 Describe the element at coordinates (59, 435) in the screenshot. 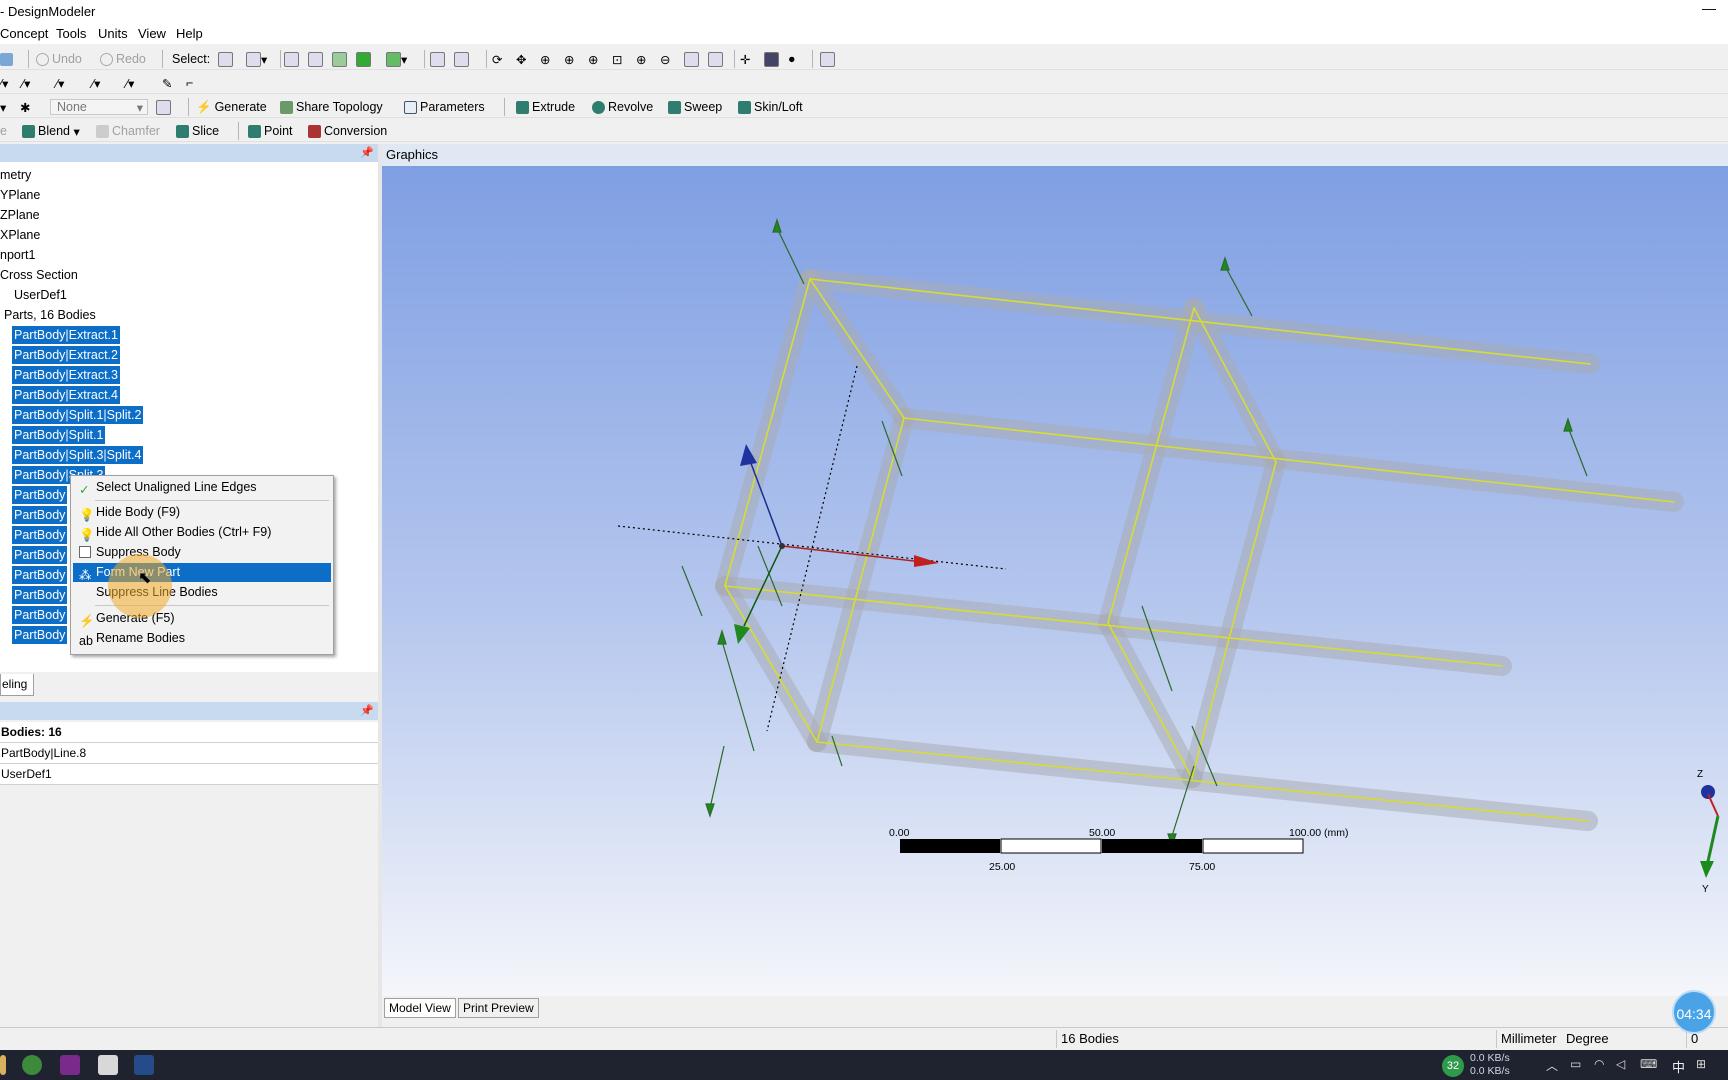

I see `tree-item-body: PartBody|Split.1` at that location.